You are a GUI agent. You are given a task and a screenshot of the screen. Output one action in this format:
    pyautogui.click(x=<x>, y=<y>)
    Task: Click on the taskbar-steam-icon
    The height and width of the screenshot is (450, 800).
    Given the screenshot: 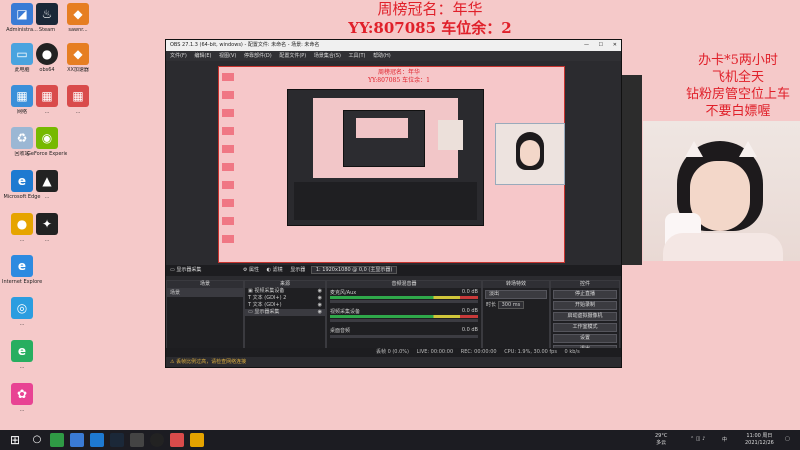 What is the action you would take?
    pyautogui.click(x=117, y=440)
    